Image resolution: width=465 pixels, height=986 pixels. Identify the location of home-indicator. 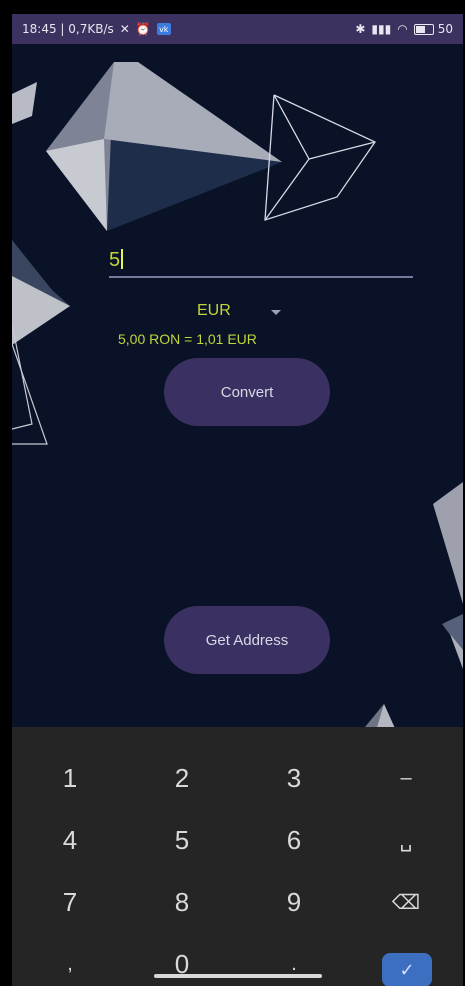
(238, 976).